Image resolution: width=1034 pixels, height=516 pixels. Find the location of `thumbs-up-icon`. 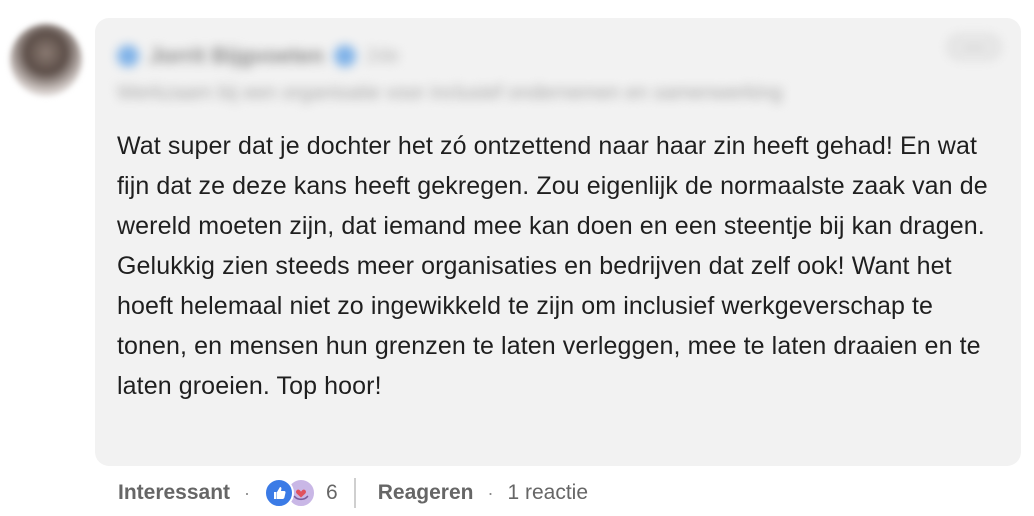

thumbs-up-icon is located at coordinates (279, 493).